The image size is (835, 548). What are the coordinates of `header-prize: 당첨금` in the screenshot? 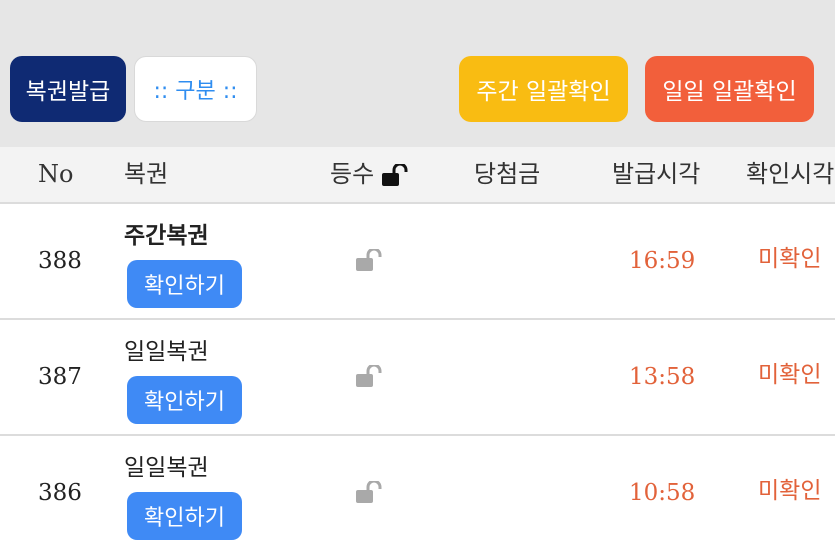 It's located at (507, 174).